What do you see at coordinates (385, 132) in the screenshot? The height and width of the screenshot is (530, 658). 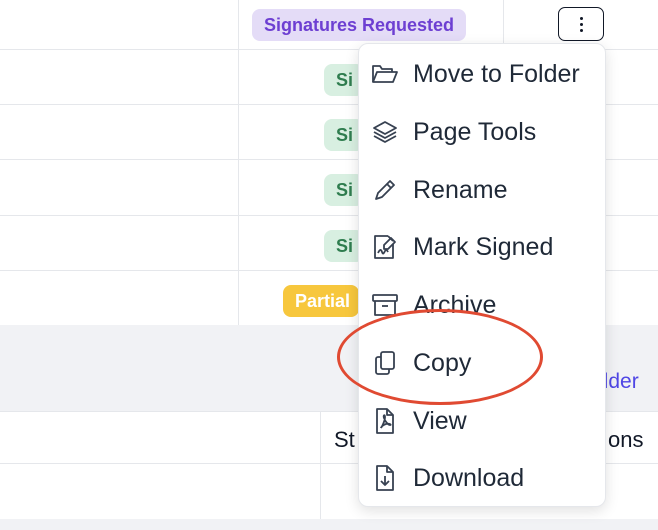 I see `layers-icon` at bounding box center [385, 132].